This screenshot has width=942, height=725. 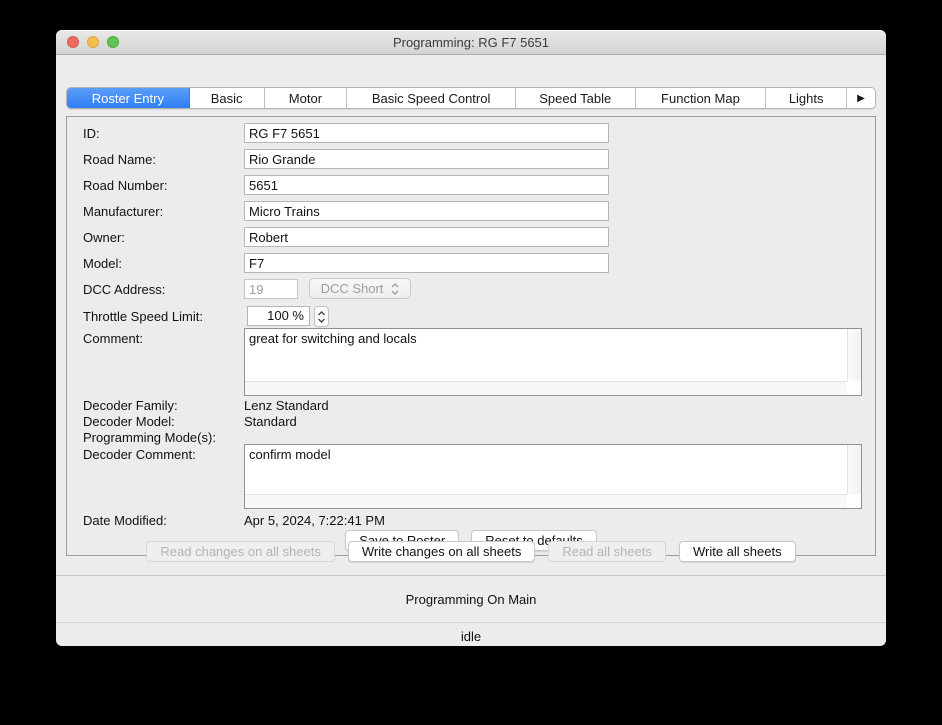 I want to click on id-label: ID:, so click(x=91, y=133).